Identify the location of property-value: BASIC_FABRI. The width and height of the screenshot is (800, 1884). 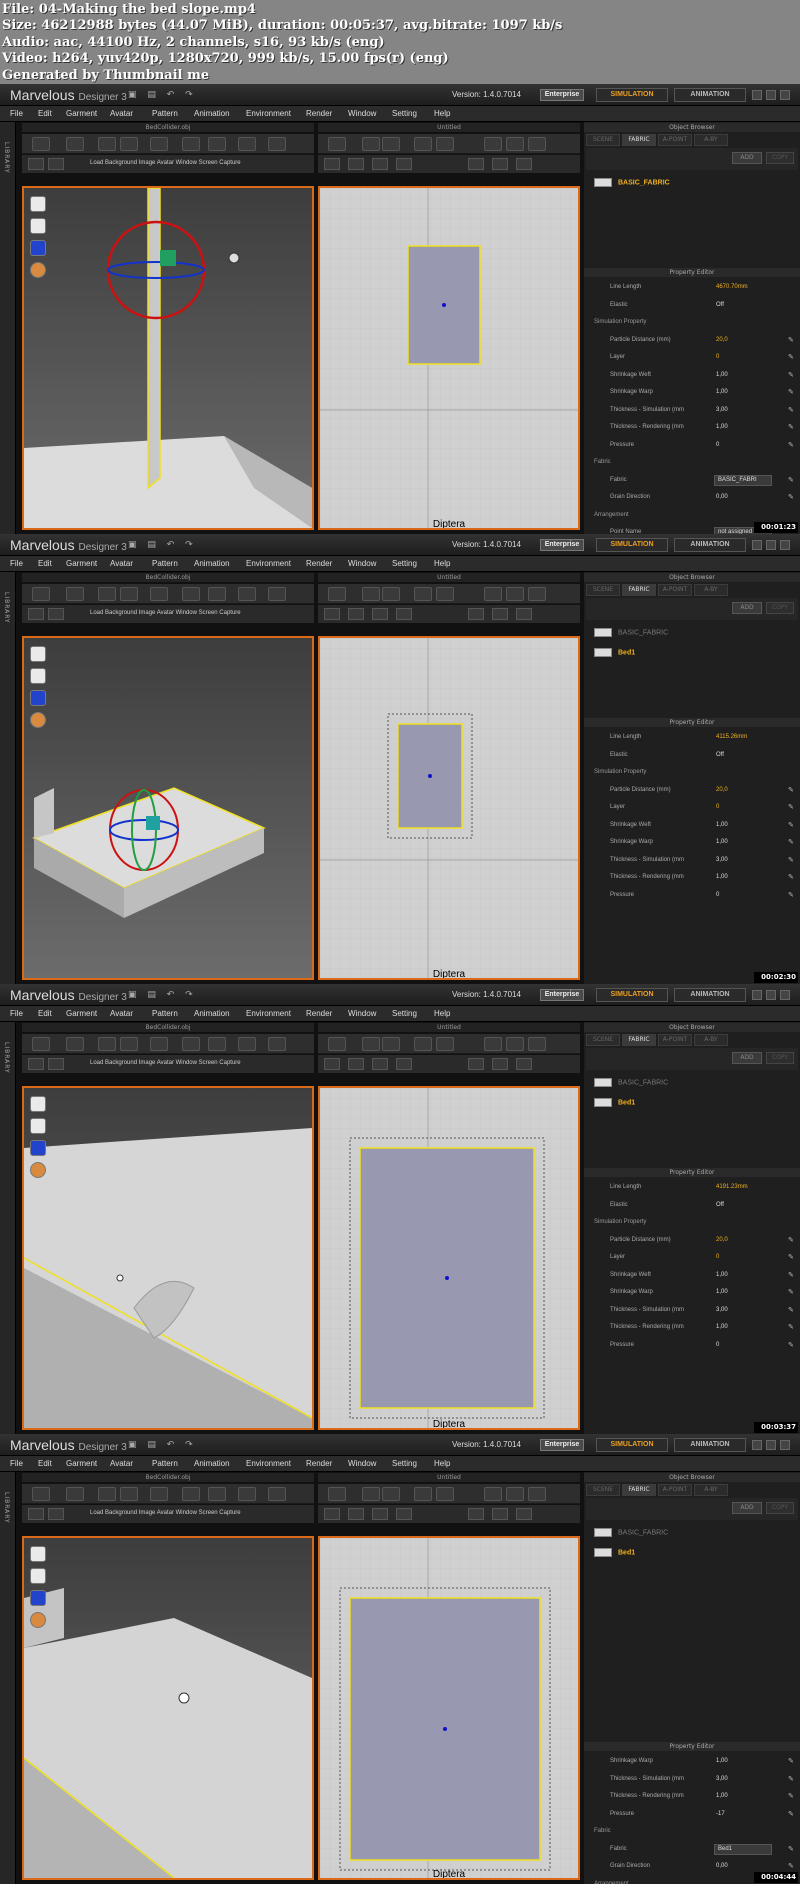
(743, 480).